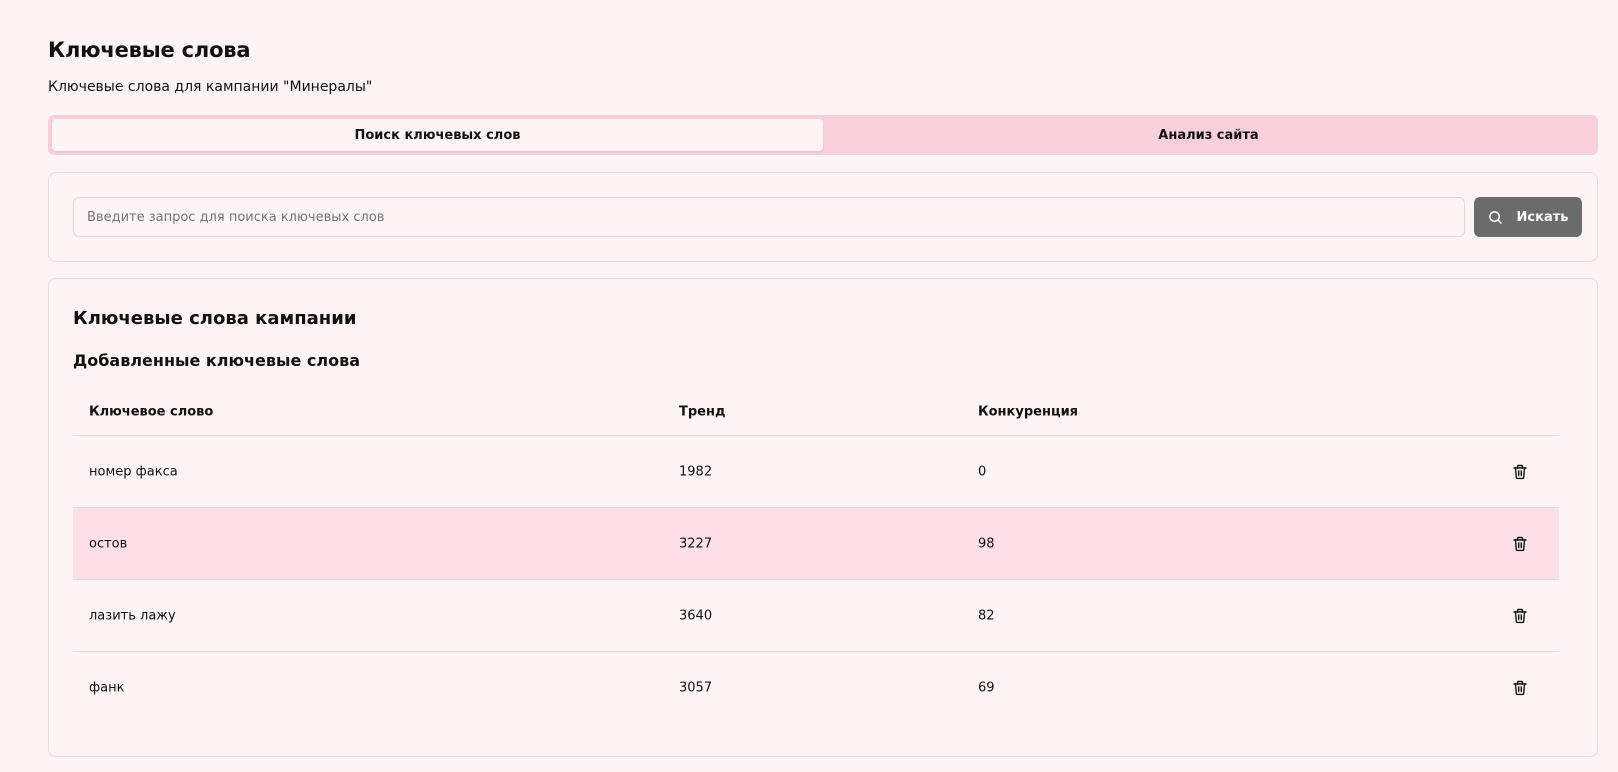 This screenshot has height=772, width=1618. Describe the element at coordinates (217, 360) in the screenshot. I see `section-subtitle: Добавленные ключевые слова` at that location.